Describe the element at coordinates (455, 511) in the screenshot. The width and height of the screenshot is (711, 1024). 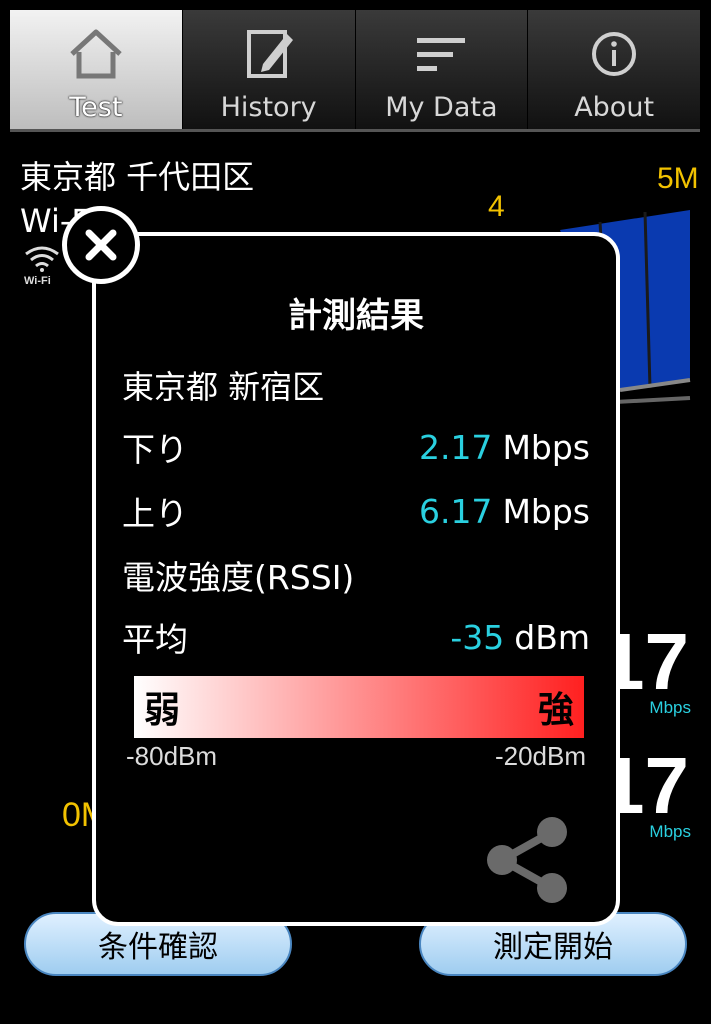
I see `upload-value: 6.17` at that location.